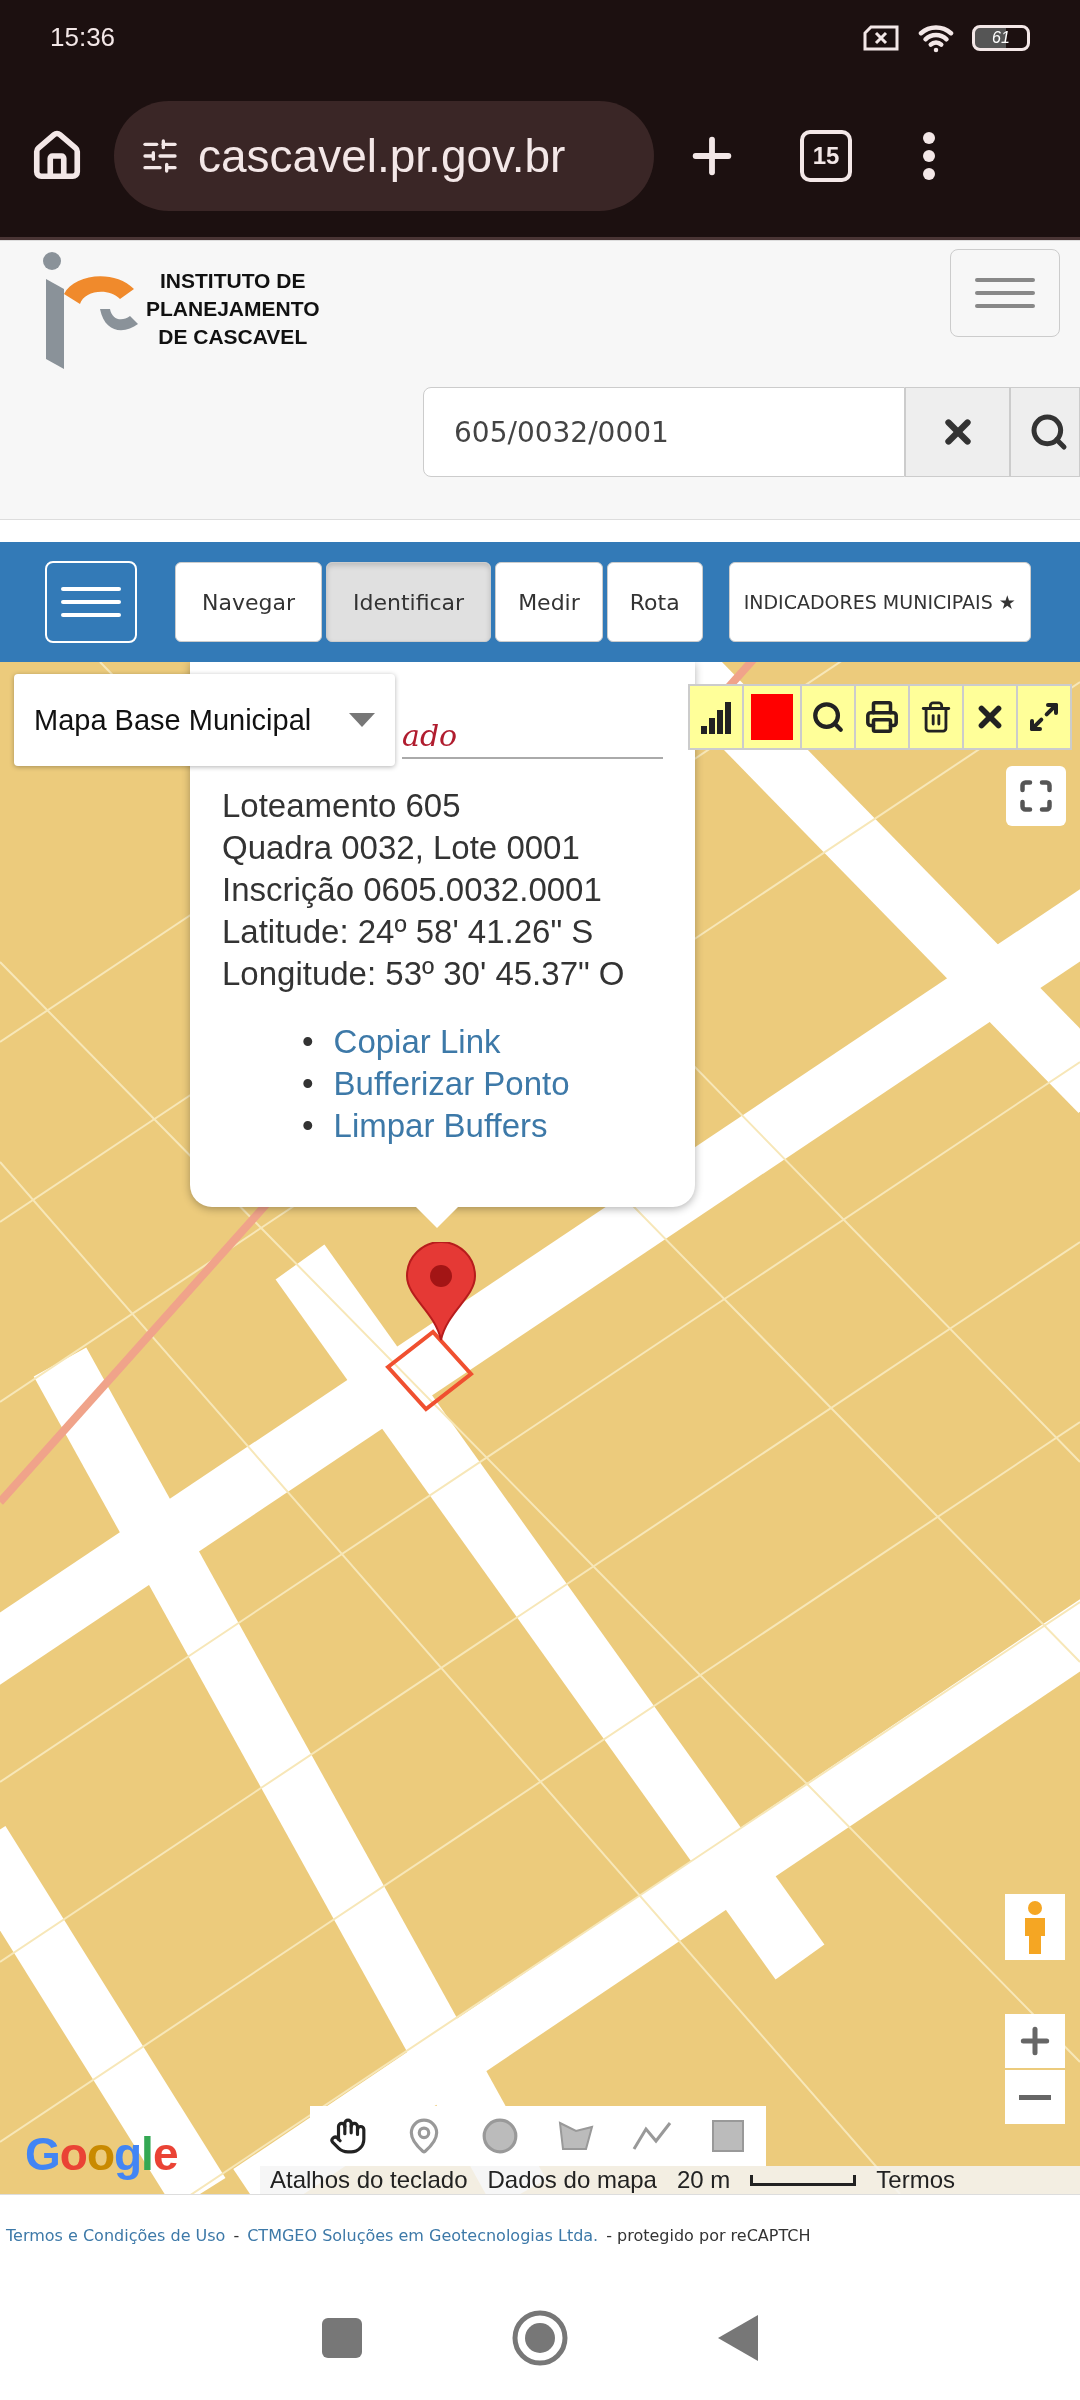 The image size is (1080, 2400). I want to click on attribution-link: Dados do mapa, so click(572, 2180).